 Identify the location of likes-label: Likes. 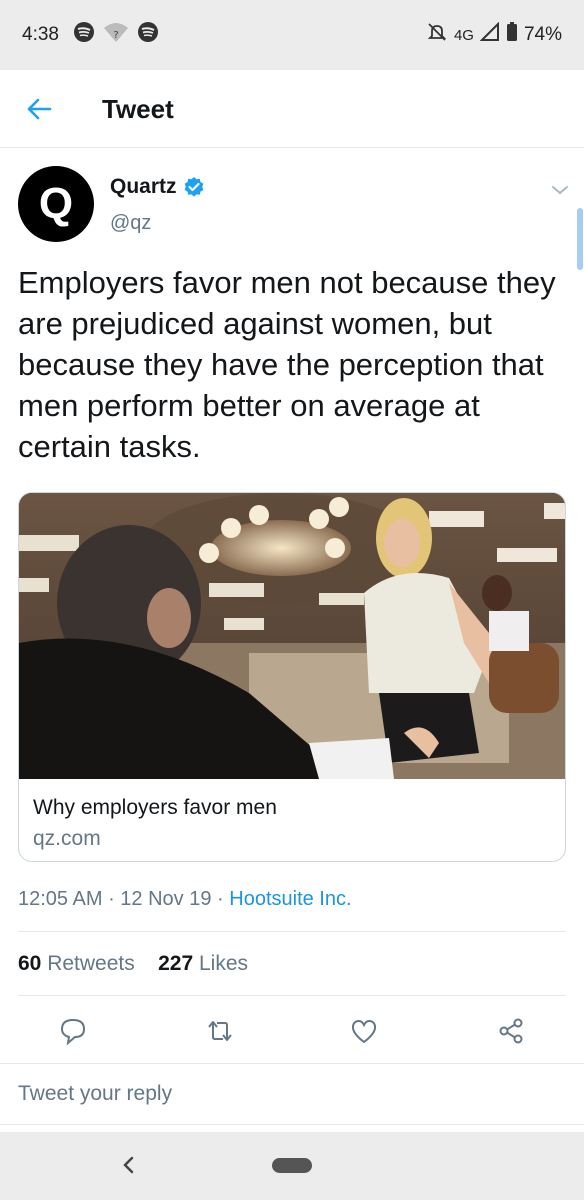
(223, 963).